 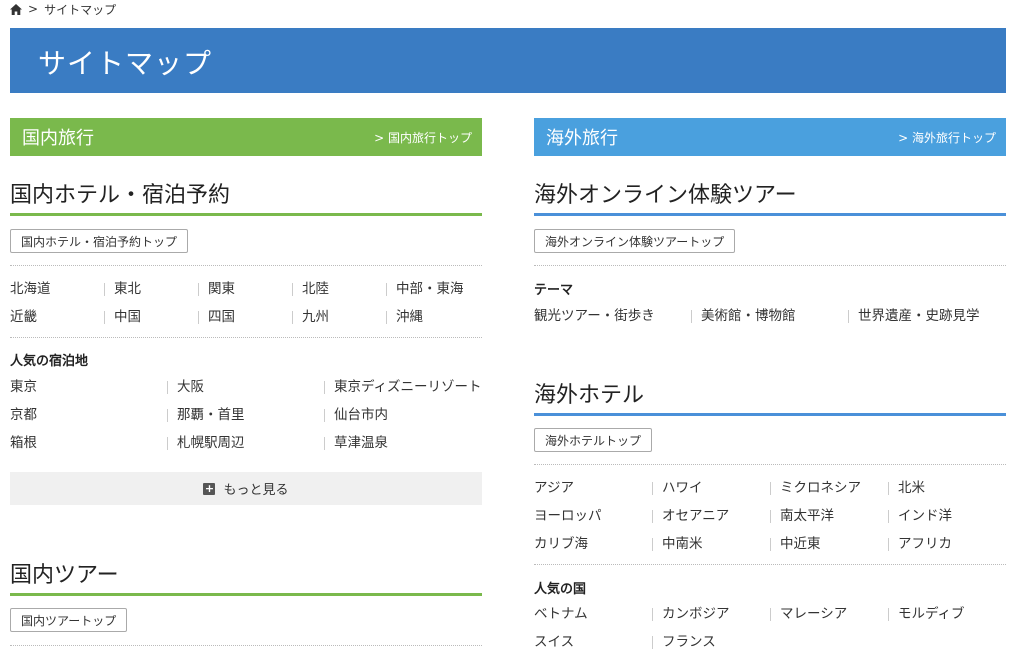 I want to click on popular-stay-heading: 人気の宿泊地, so click(x=49, y=361).